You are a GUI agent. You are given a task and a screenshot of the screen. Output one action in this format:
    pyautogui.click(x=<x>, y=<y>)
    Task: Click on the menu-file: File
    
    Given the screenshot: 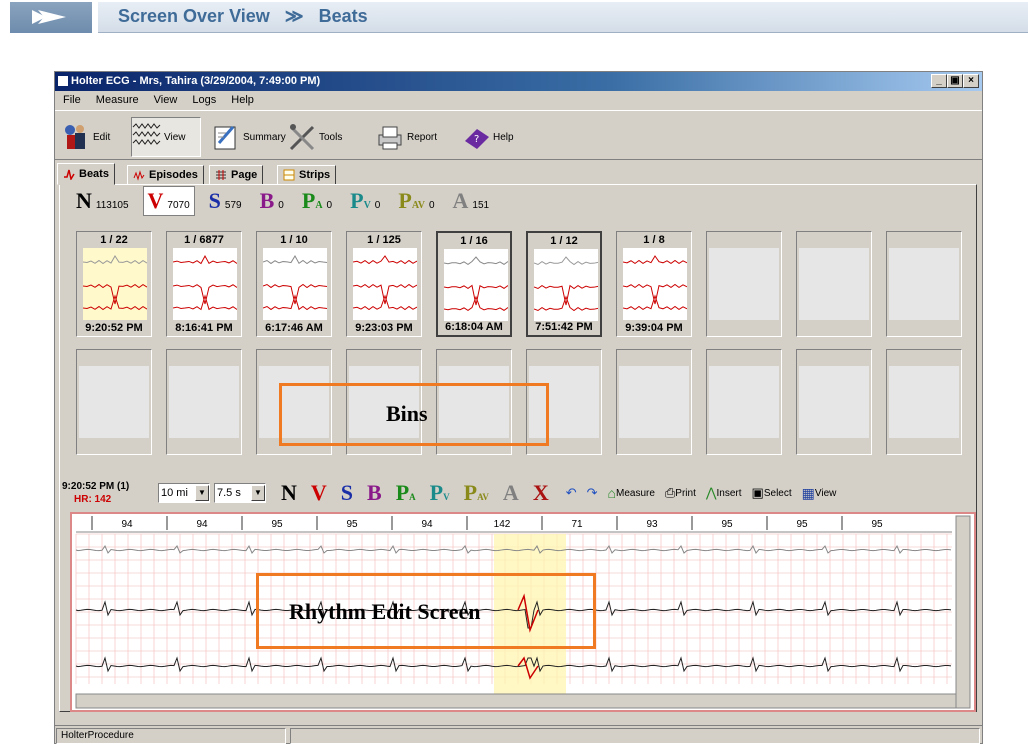 What is the action you would take?
    pyautogui.click(x=72, y=100)
    